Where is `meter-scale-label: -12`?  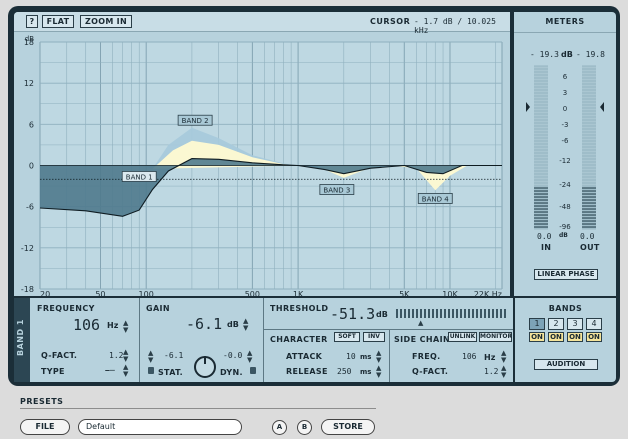 meter-scale-label: -12 is located at coordinates (564, 161).